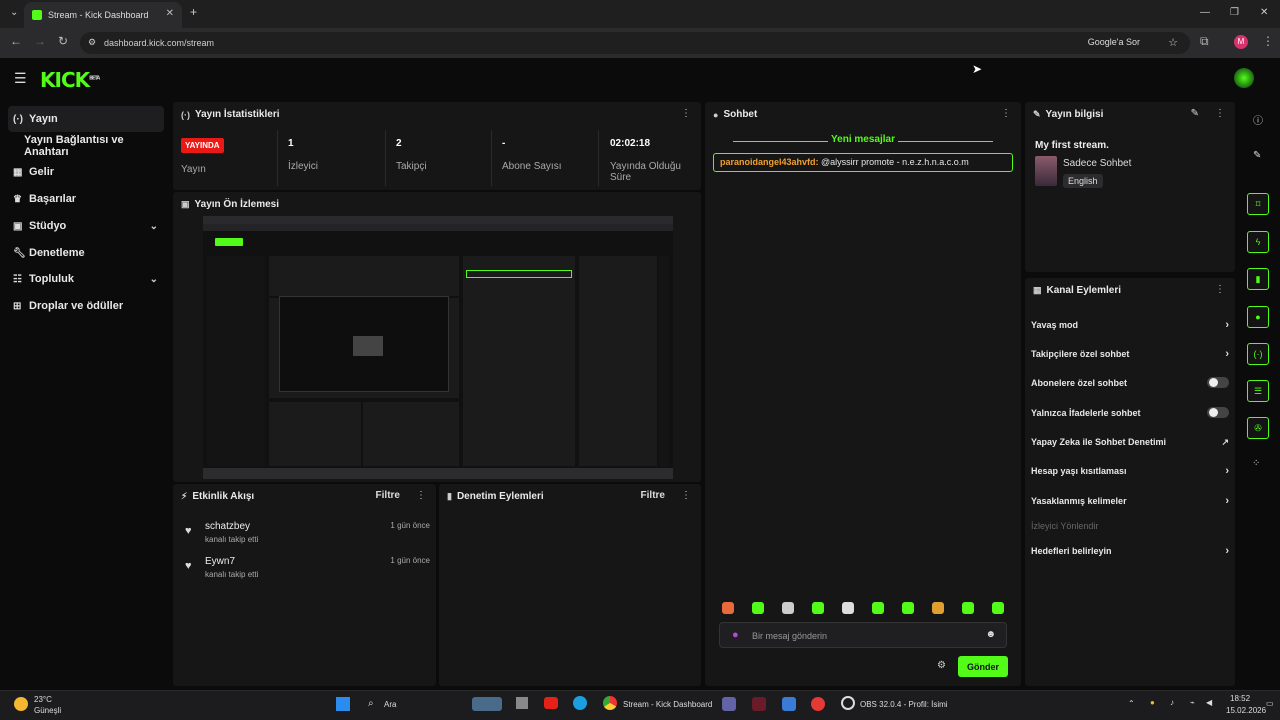 This screenshot has width=1280, height=720. What do you see at coordinates (769, 162) in the screenshot?
I see `chat-username: paranoidangel43ahvfd:` at bounding box center [769, 162].